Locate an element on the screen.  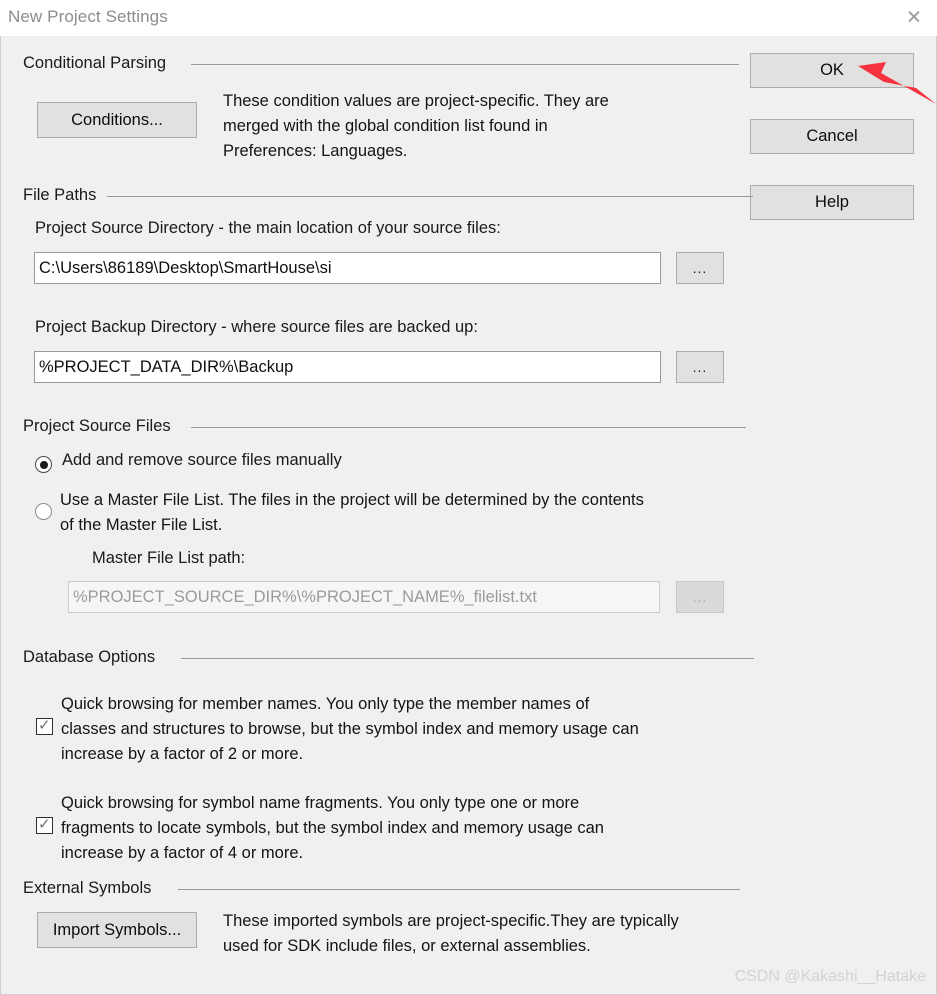
group-label-project-source-files: Project Source Files is located at coordinates (100, 426).